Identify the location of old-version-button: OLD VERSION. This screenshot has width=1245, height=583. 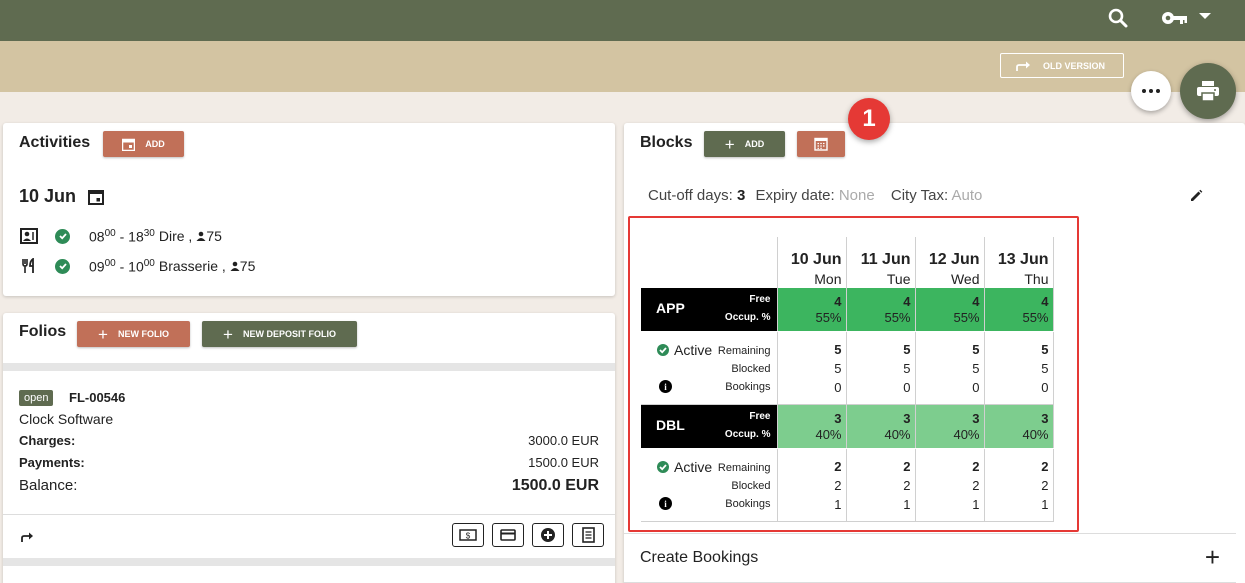
(1062, 65).